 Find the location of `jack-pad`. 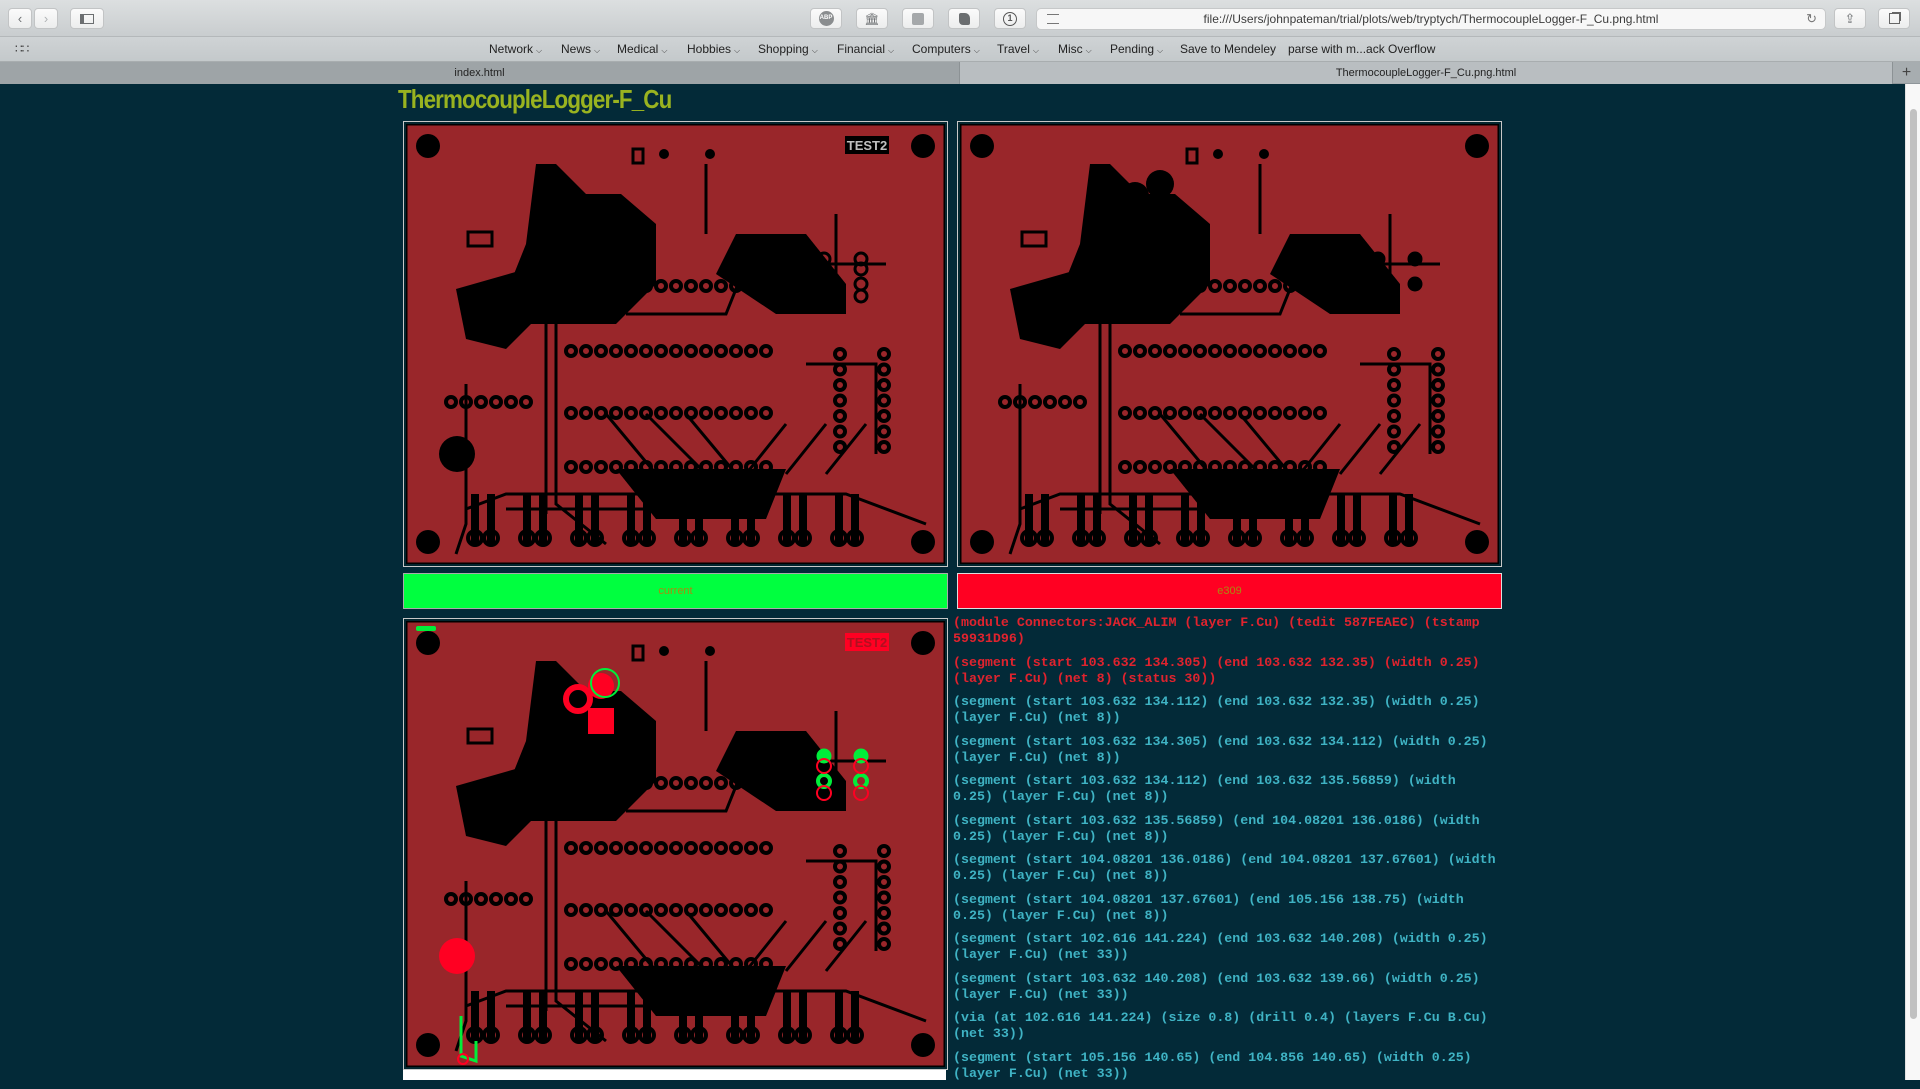

jack-pad is located at coordinates (1161, 222).